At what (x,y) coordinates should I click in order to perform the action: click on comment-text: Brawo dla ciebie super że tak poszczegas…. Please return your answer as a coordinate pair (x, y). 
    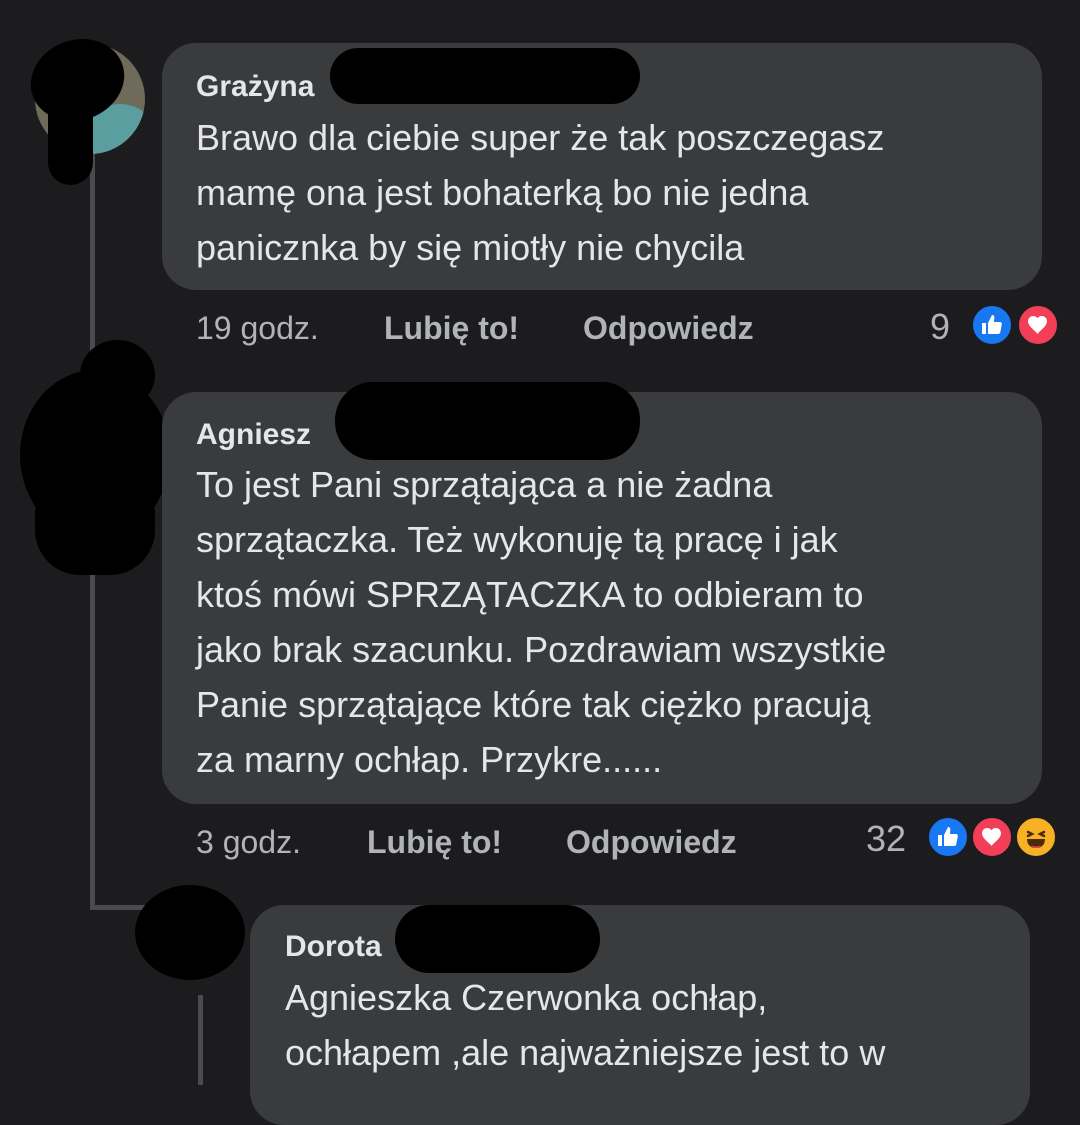
    Looking at the image, I should click on (540, 192).